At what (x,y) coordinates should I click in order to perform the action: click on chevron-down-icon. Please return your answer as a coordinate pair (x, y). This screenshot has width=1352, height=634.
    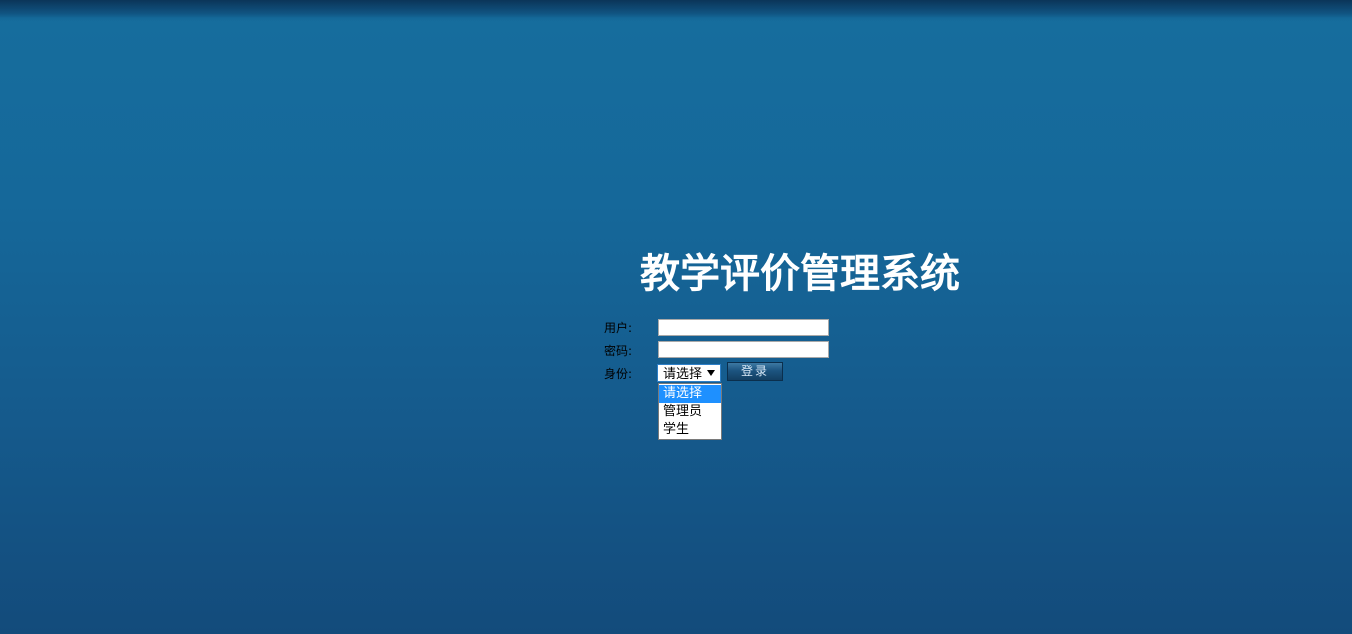
    Looking at the image, I should click on (711, 373).